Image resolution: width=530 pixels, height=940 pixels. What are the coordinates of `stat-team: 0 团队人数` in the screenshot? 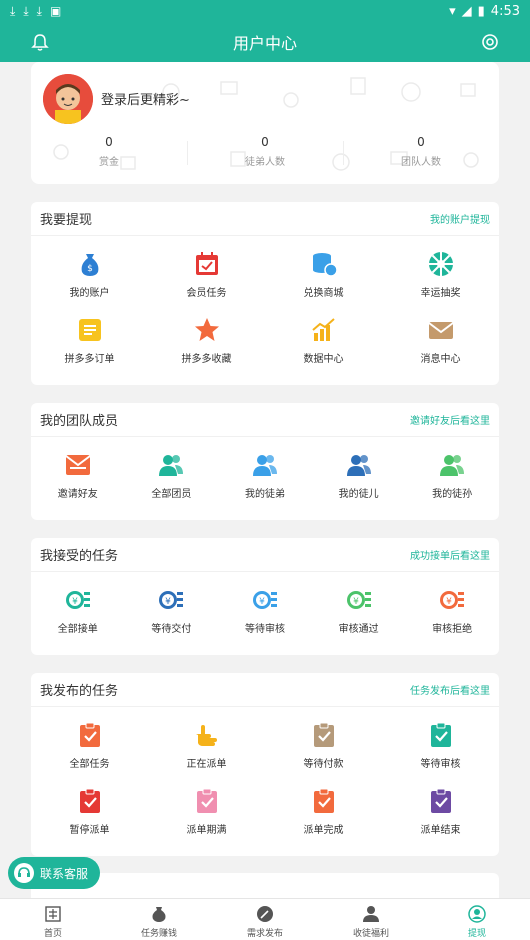 It's located at (421, 151).